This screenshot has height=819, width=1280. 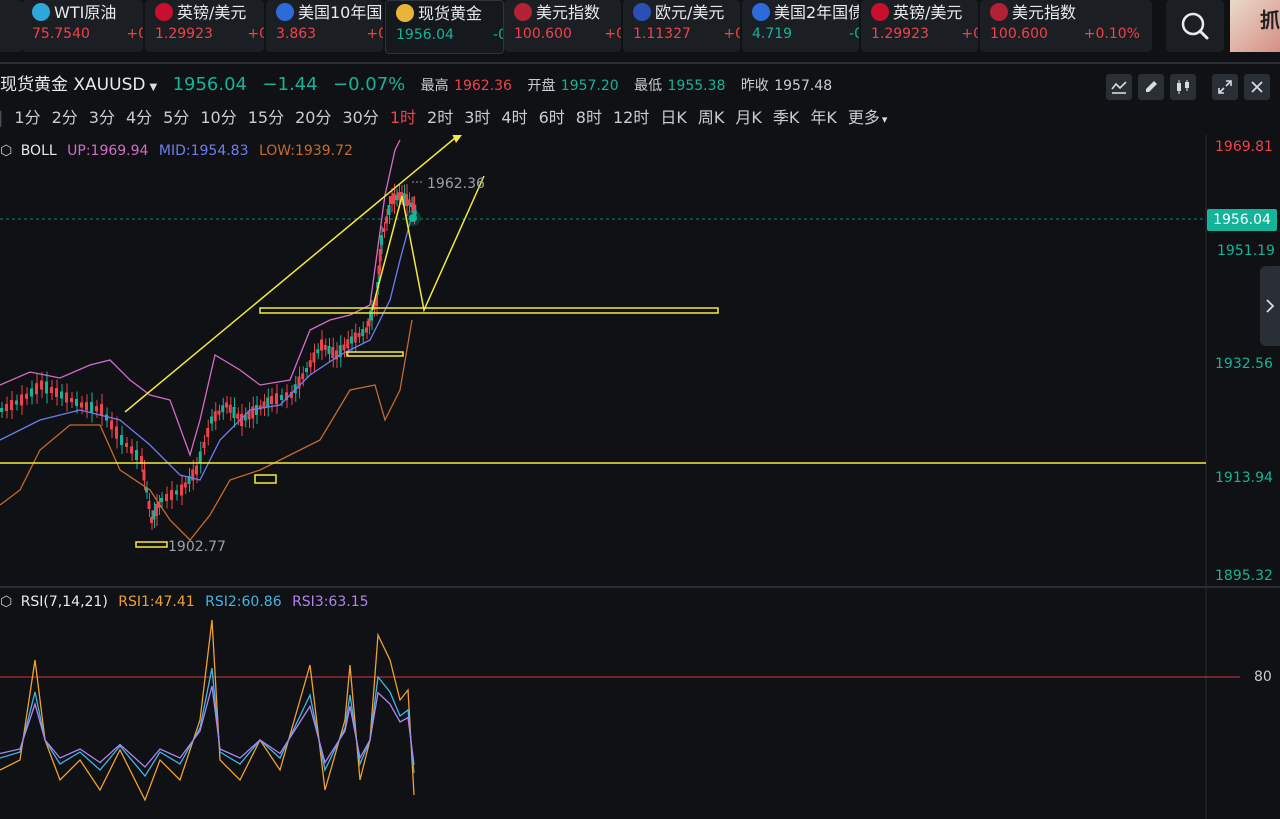 I want to click on boll-low-band, so click(x=206, y=430).